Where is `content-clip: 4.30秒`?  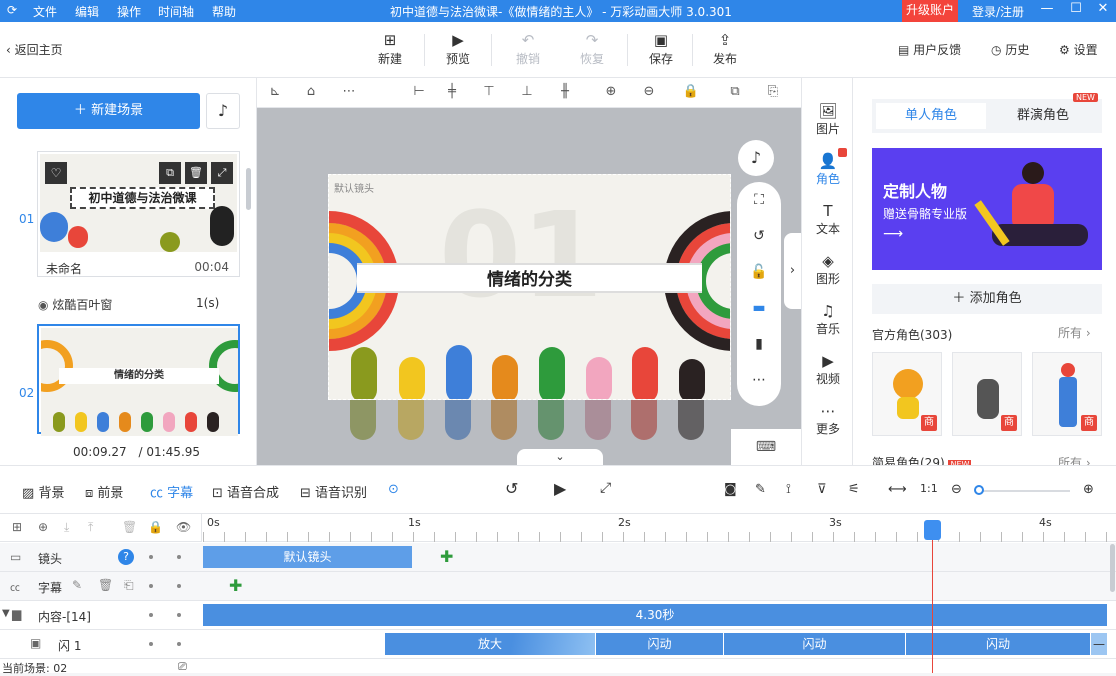 content-clip: 4.30秒 is located at coordinates (655, 615).